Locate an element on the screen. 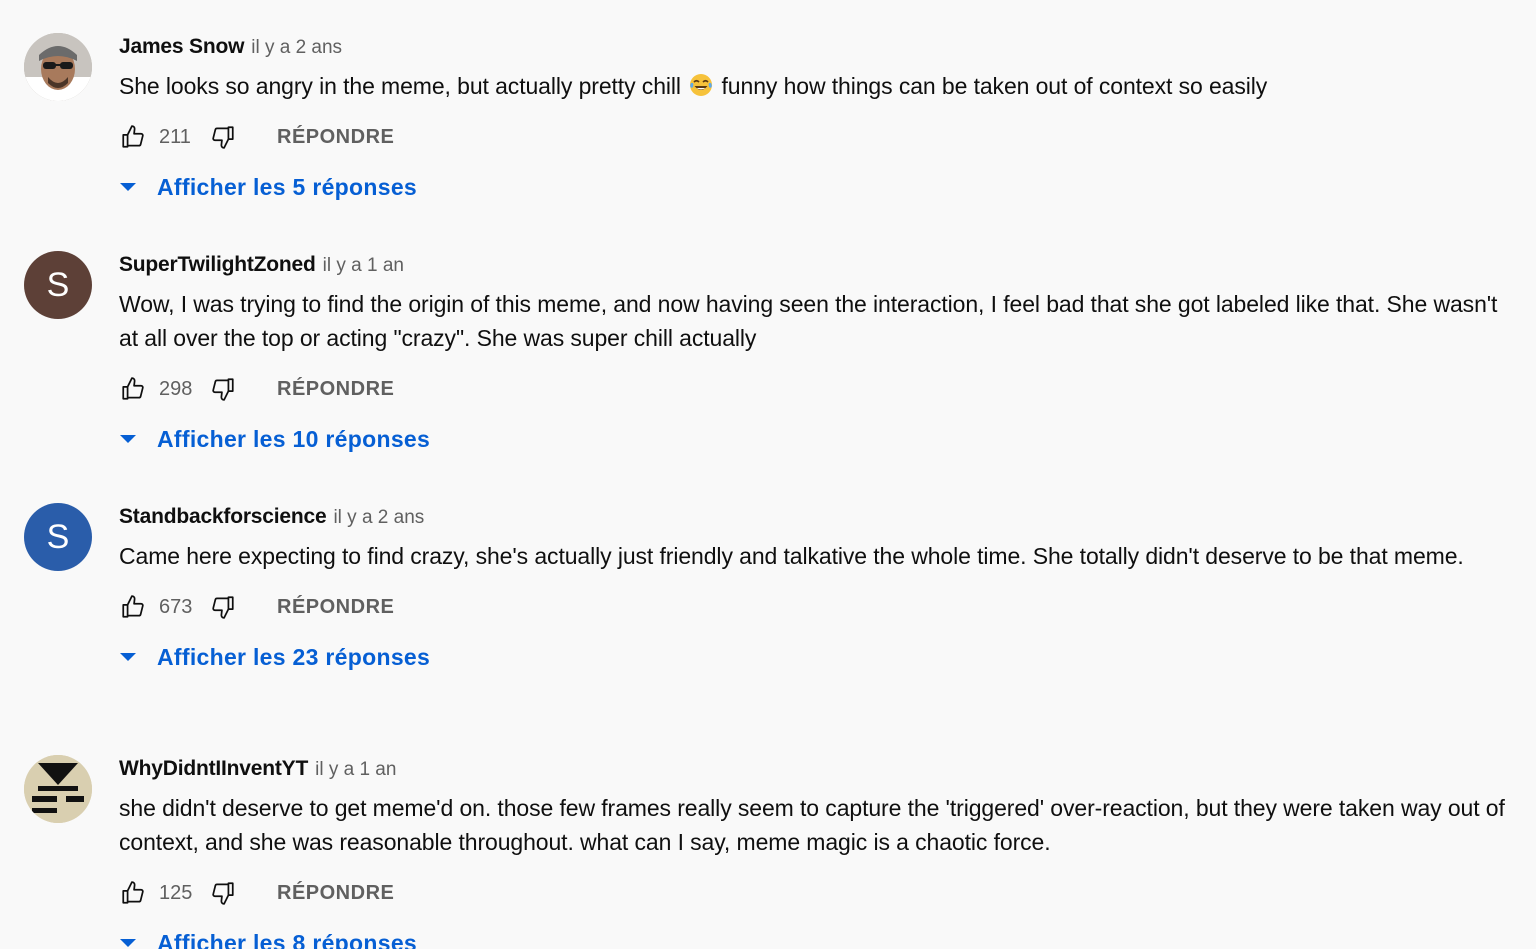 This screenshot has height=949, width=1536. channel-logo-icon is located at coordinates (58, 789).